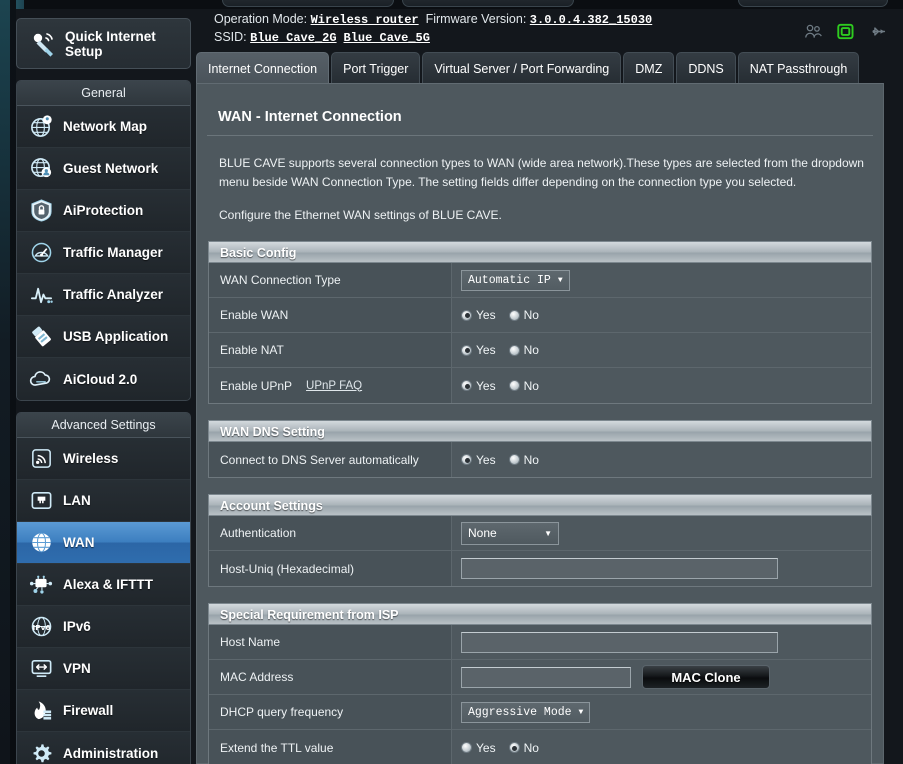 The height and width of the screenshot is (764, 903). Describe the element at coordinates (591, 20) in the screenshot. I see `firmware-version-value: 3.0.0.4.382_15030` at that location.